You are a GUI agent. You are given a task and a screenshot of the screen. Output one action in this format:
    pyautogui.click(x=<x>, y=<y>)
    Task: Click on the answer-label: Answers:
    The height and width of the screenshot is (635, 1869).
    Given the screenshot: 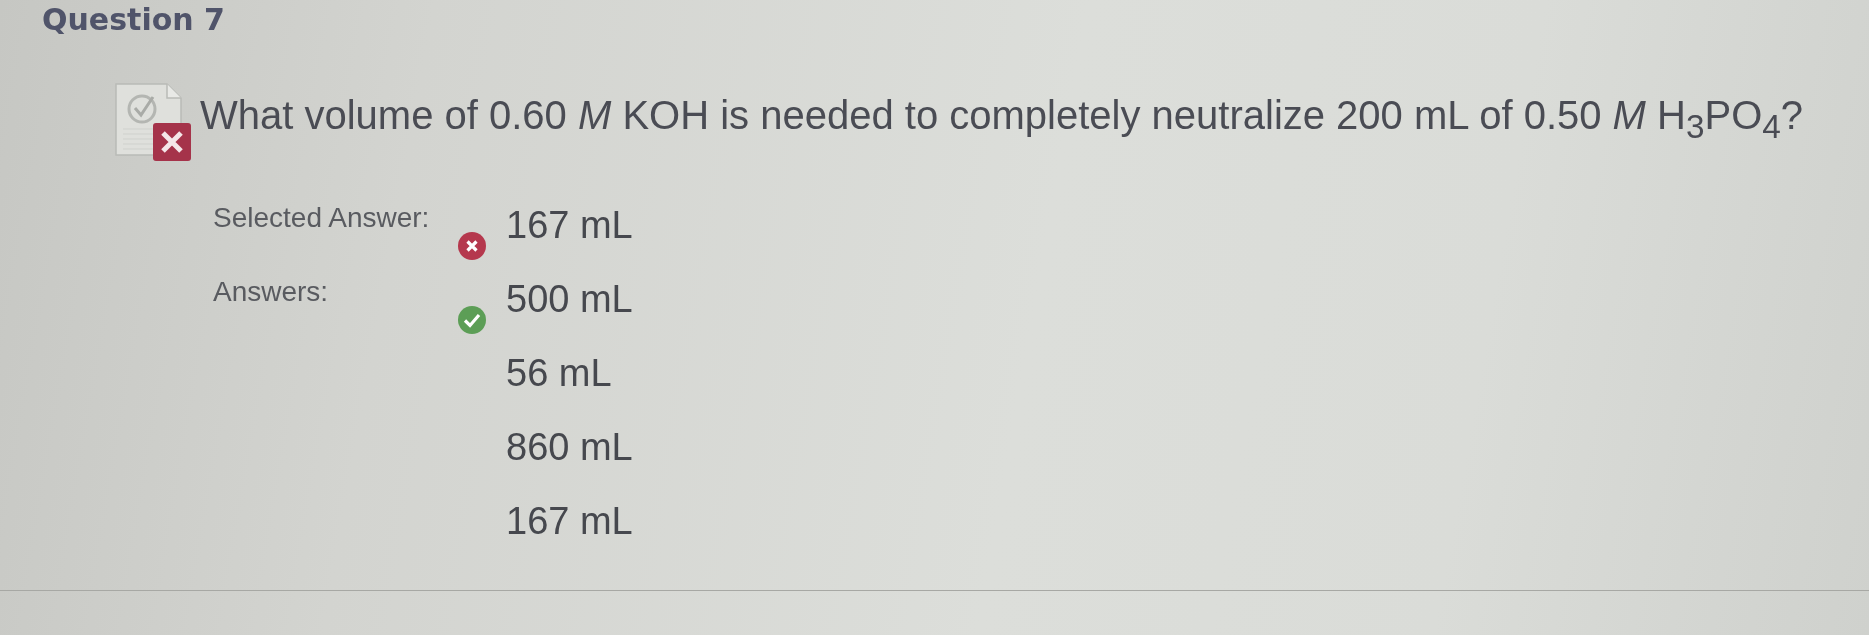 What is the action you would take?
    pyautogui.click(x=271, y=292)
    